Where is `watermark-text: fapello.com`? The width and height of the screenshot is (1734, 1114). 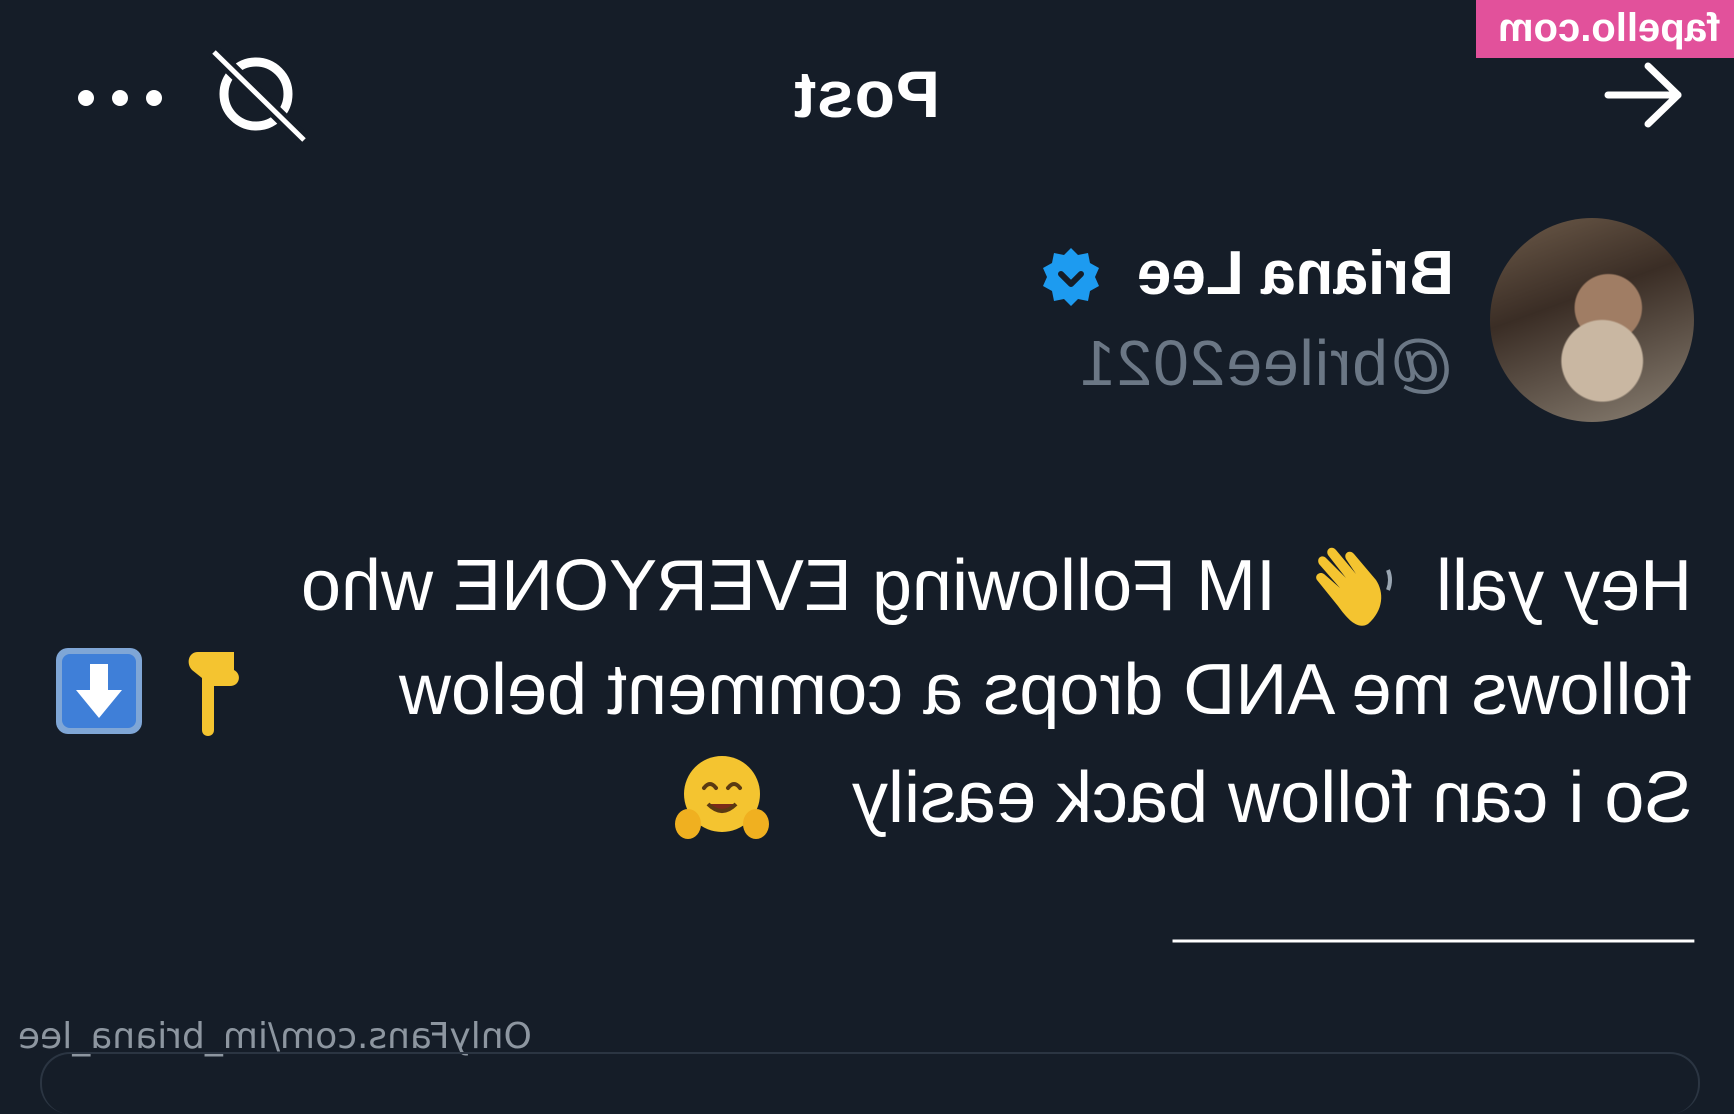
watermark-text: fapello.com is located at coordinates (1608, 28).